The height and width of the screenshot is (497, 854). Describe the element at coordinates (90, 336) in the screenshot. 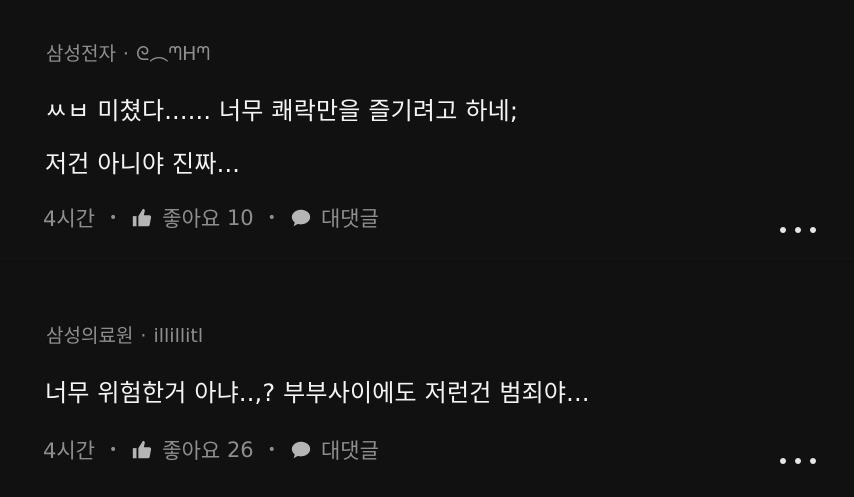

I see `author-company: 삼성의료원` at that location.